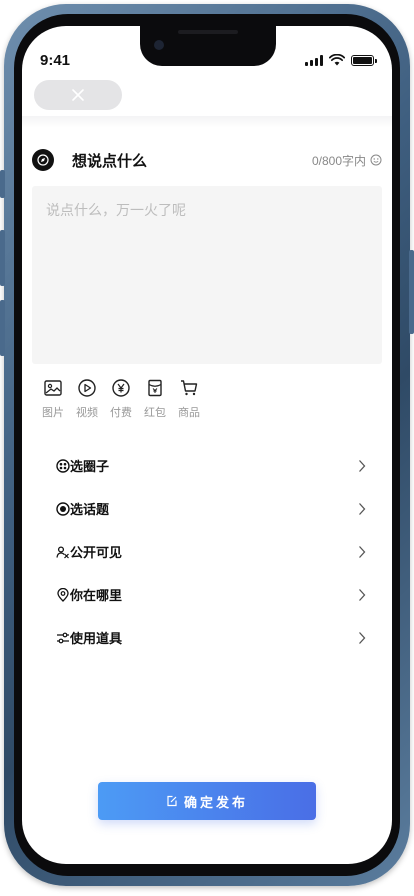 The image size is (414, 896). What do you see at coordinates (211, 508) in the screenshot?
I see `option-topic: 选话题` at bounding box center [211, 508].